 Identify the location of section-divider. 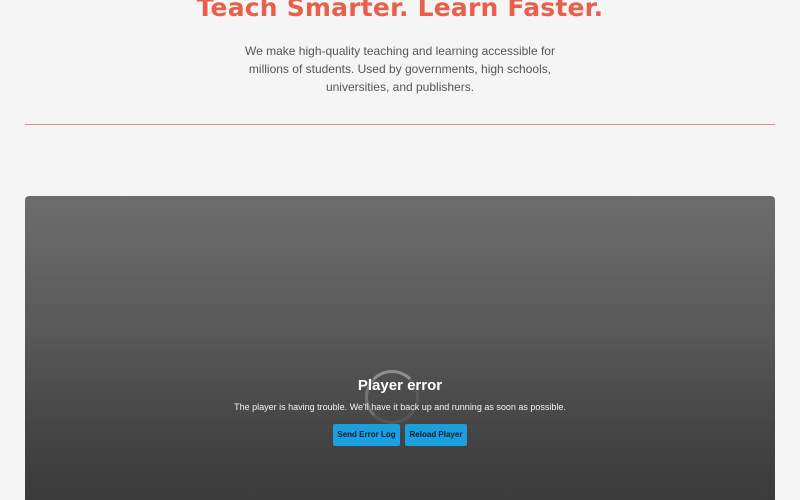
(400, 124).